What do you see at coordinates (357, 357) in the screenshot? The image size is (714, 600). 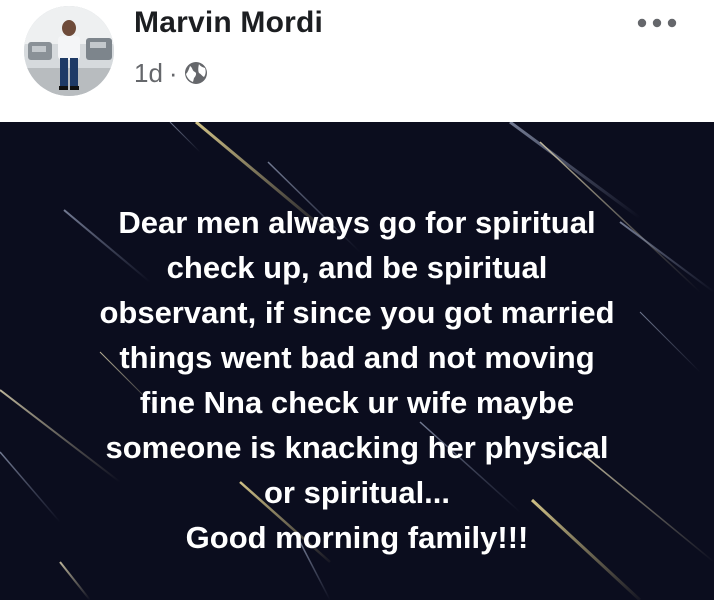 I see `post-text-line: things went bad and not moving` at bounding box center [357, 357].